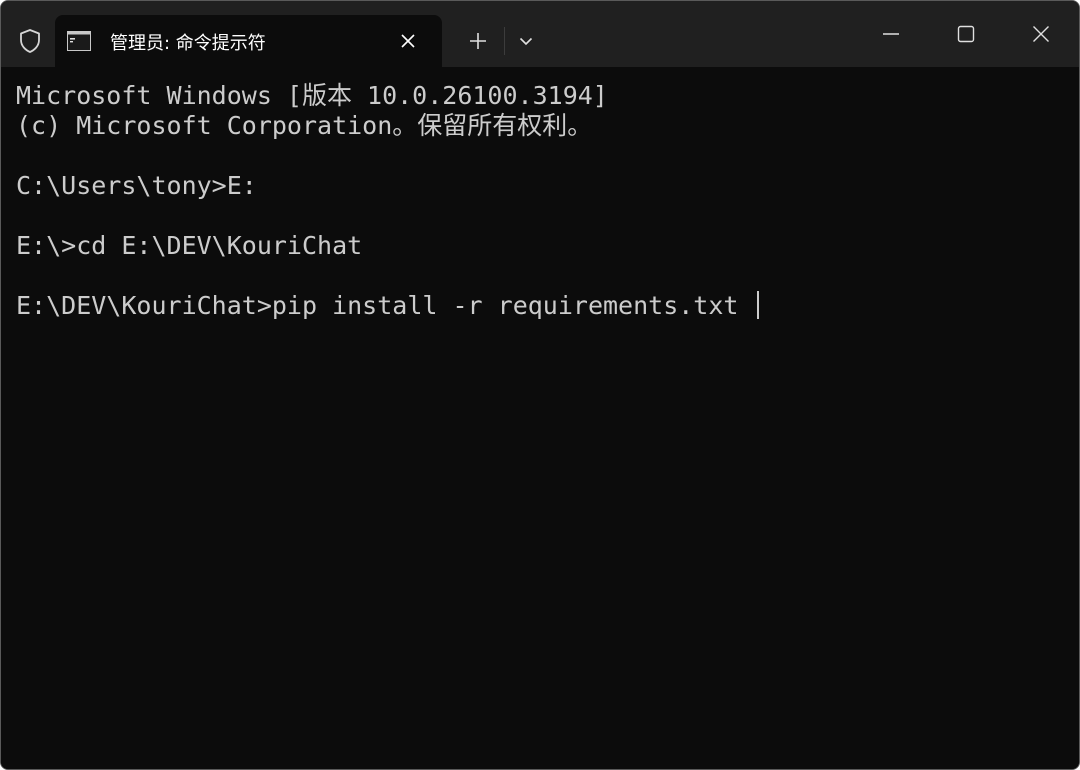 The width and height of the screenshot is (1080, 770). Describe the element at coordinates (189, 245) in the screenshot. I see `terminal-line-command: E:\>cd E:\DEV\KouriChat` at that location.